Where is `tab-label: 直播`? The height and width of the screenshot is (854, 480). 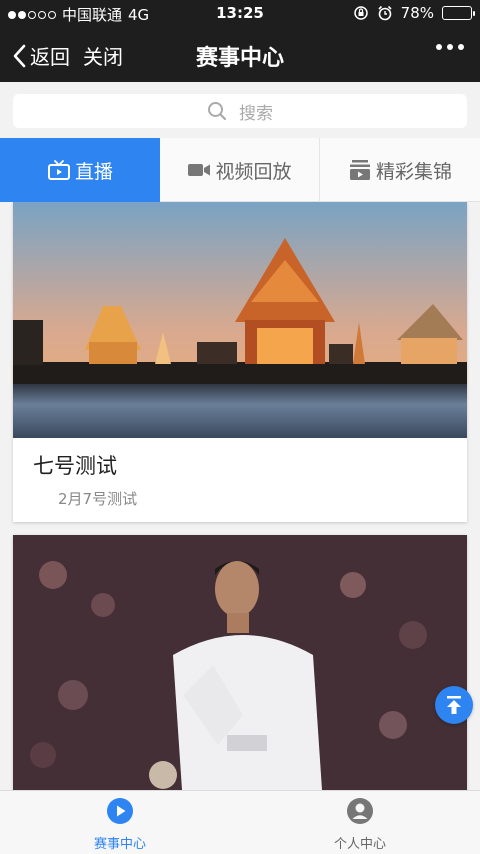 tab-label: 直播 is located at coordinates (93, 171).